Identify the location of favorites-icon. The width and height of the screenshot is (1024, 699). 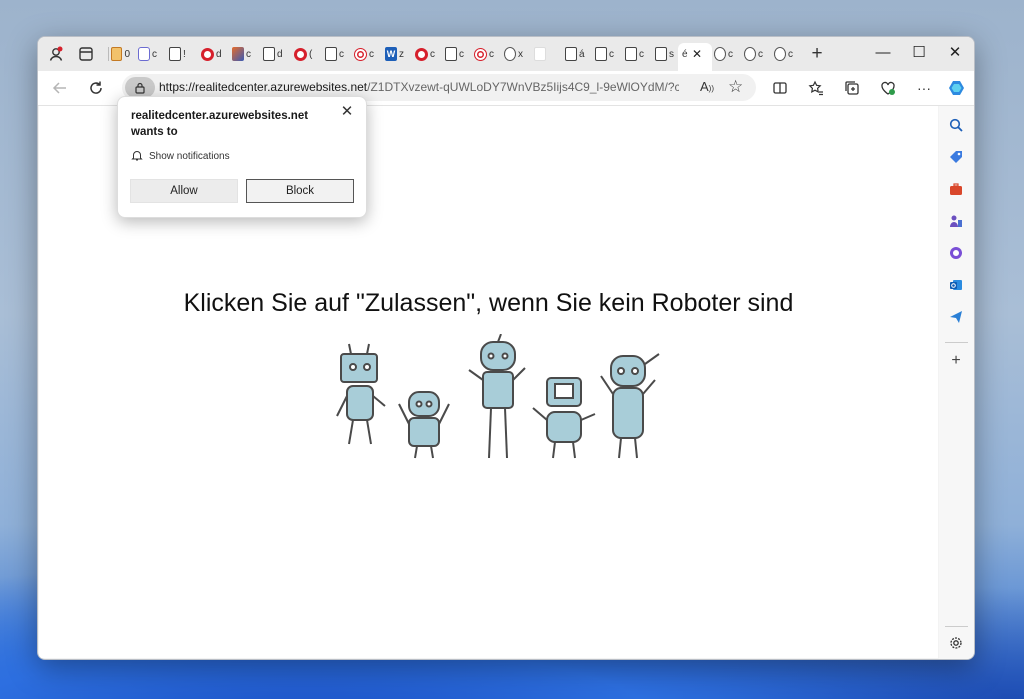
(816, 88).